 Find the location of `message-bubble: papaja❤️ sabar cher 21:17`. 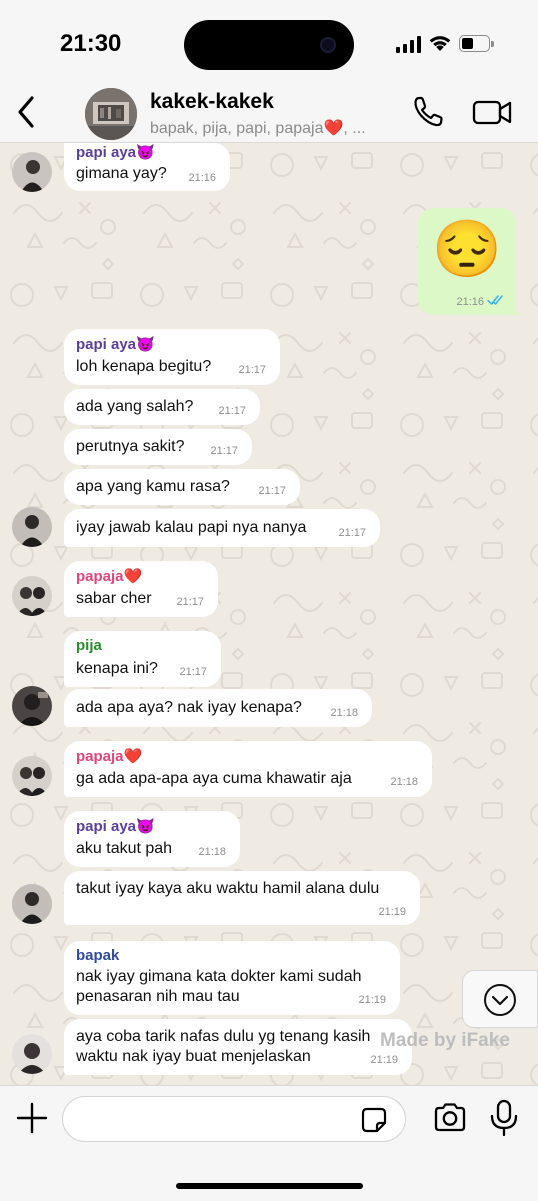

message-bubble: papaja❤️ sabar cher 21:17 is located at coordinates (141, 589).